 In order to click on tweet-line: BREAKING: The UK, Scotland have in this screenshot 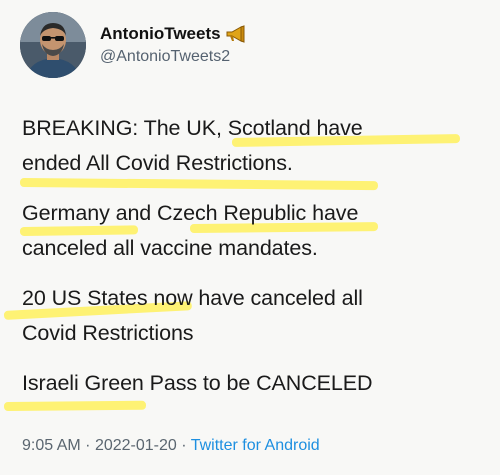, I will do `click(192, 128)`.